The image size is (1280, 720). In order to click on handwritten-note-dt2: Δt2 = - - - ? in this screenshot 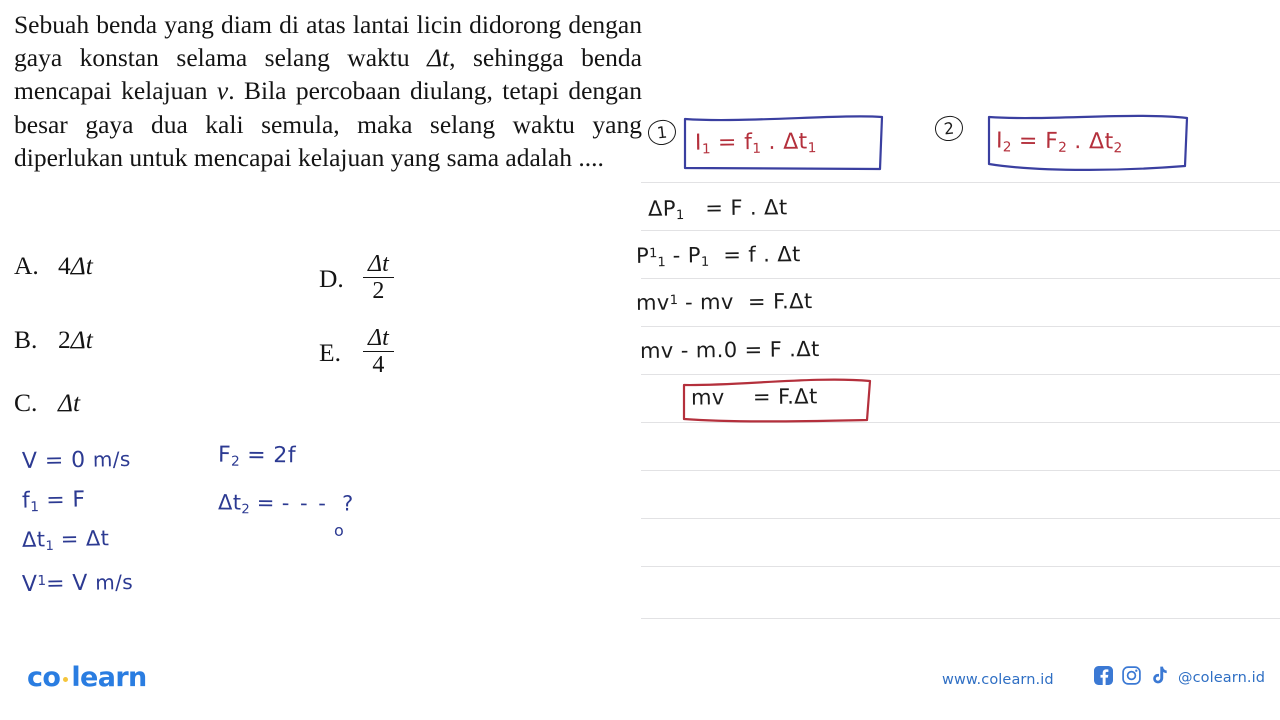, I will do `click(285, 504)`.